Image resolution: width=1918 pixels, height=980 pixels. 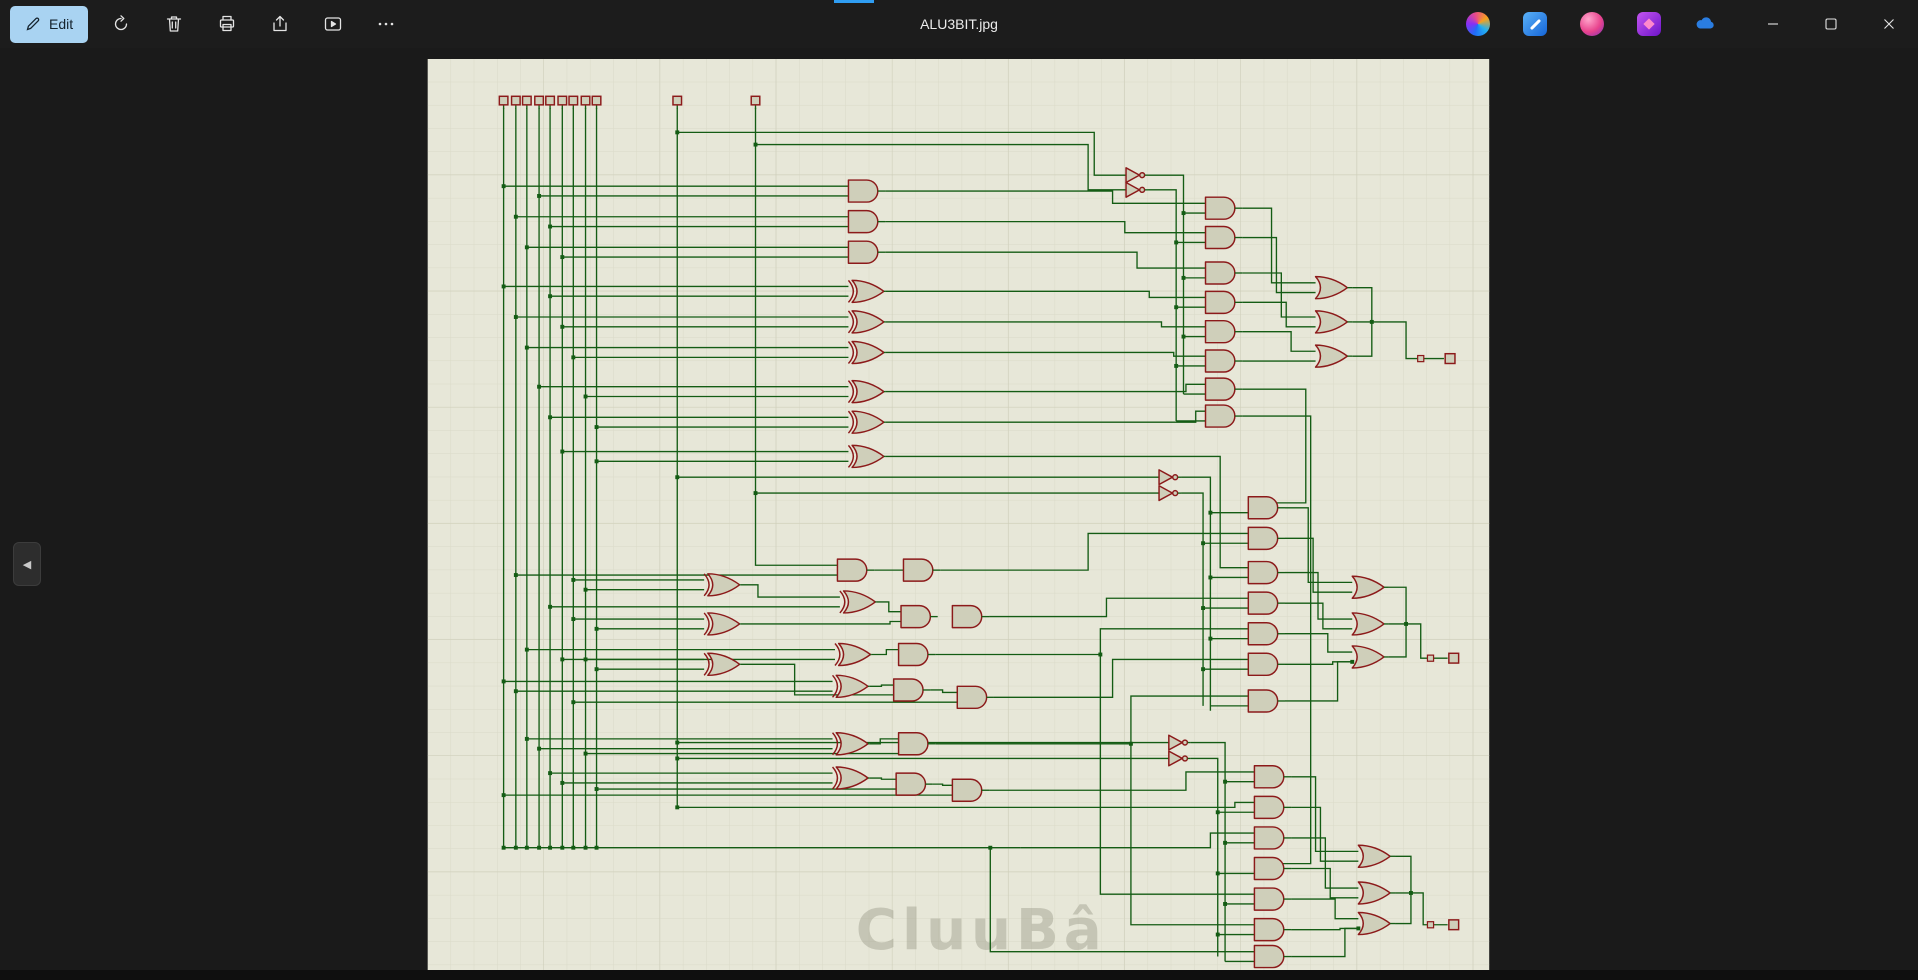 I want to click on clipchamp-icon, so click(x=1649, y=24).